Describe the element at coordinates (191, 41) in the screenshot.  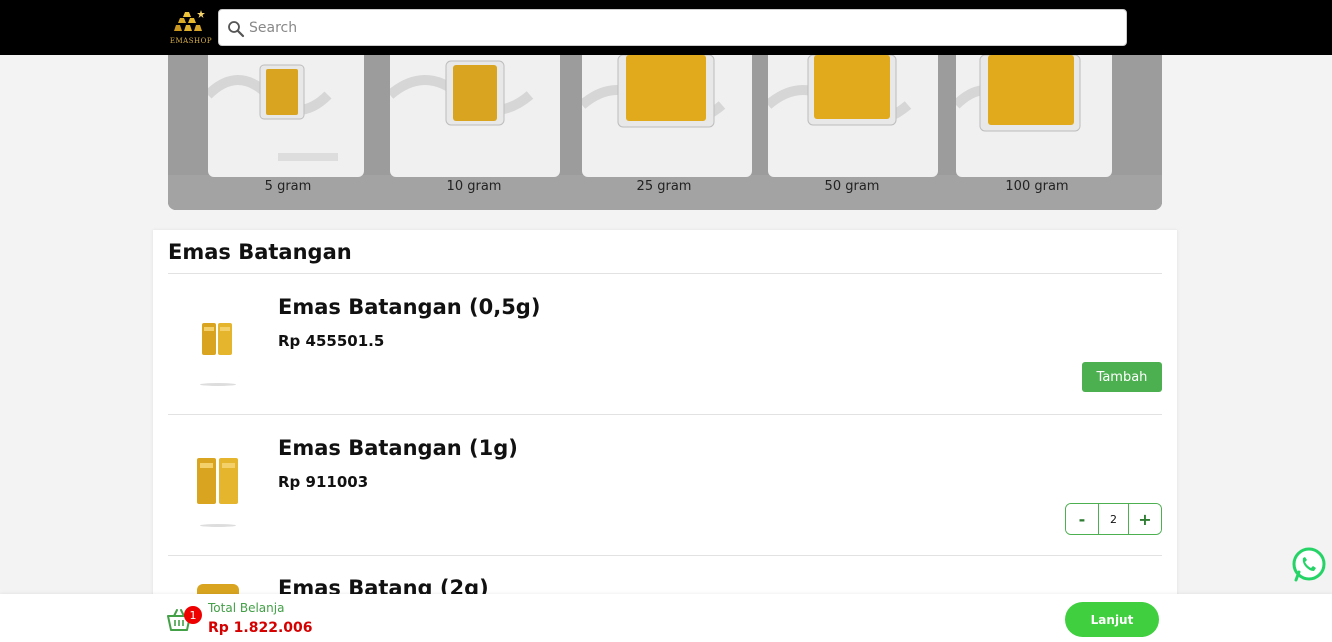
I see `logo-text: EMASHOP` at that location.